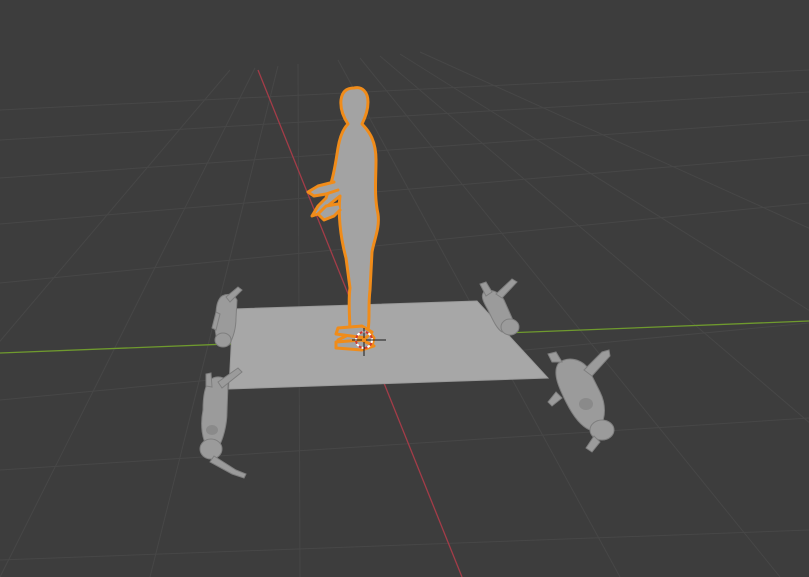 This screenshot has width=809, height=577. What do you see at coordinates (581, 401) in the screenshot?
I see `human-figure-lying-right-bottom` at bounding box center [581, 401].